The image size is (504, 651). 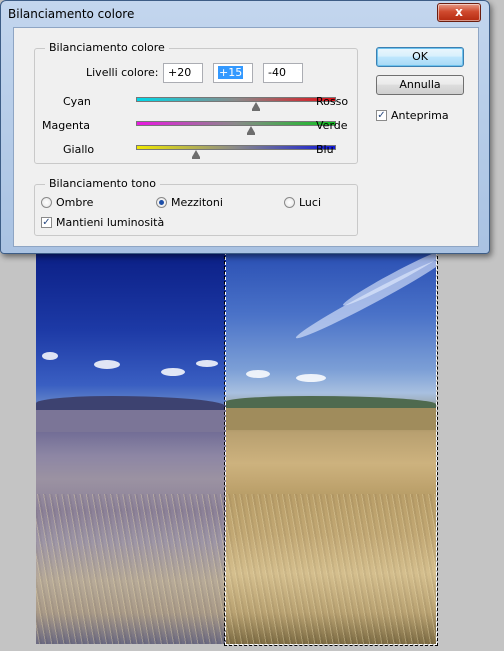 What do you see at coordinates (245, 14) in the screenshot?
I see `title-bar: Bilanciamento colore x` at bounding box center [245, 14].